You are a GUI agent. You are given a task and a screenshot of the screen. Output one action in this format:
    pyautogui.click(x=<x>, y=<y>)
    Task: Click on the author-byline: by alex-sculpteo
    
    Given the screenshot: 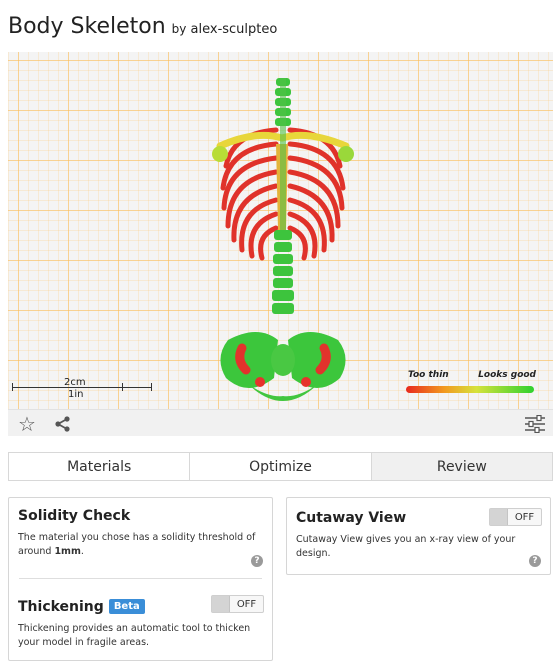 What is the action you would take?
    pyautogui.click(x=225, y=29)
    